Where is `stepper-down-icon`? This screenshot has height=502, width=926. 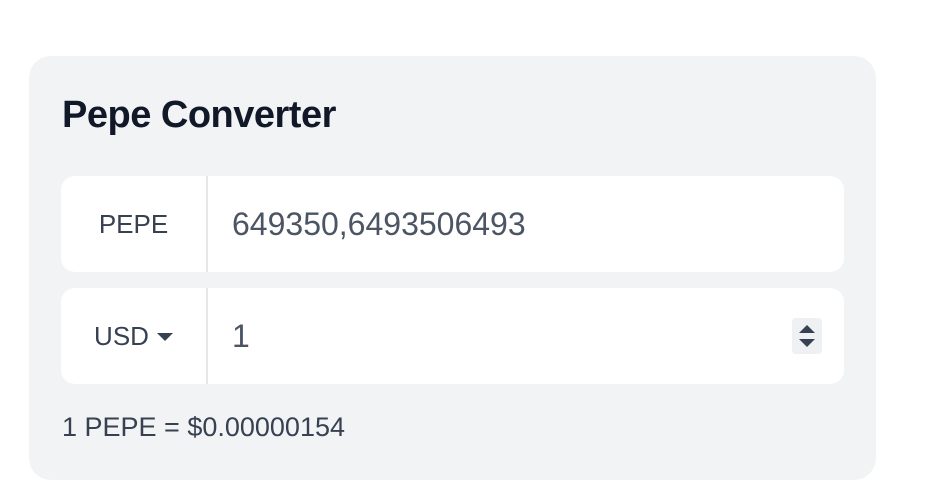
stepper-down-icon is located at coordinates (807, 343).